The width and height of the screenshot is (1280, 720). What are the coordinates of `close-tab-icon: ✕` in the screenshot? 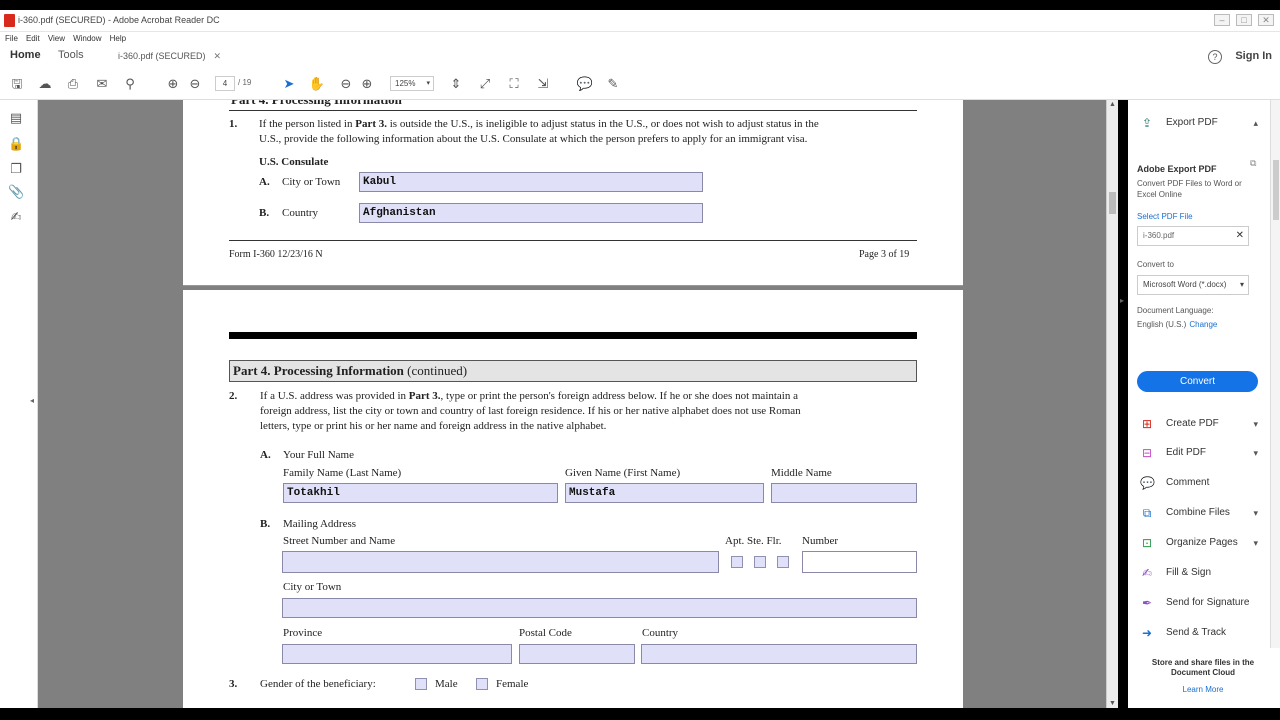 It's located at (218, 56).